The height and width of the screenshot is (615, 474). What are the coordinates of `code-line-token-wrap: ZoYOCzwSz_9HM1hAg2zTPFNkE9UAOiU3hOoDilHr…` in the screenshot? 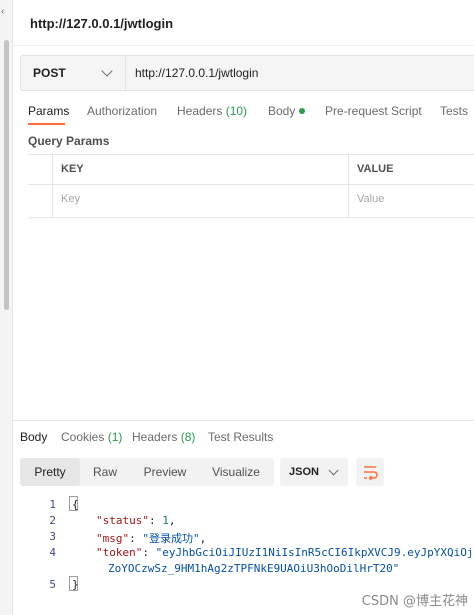 It's located at (253, 568).